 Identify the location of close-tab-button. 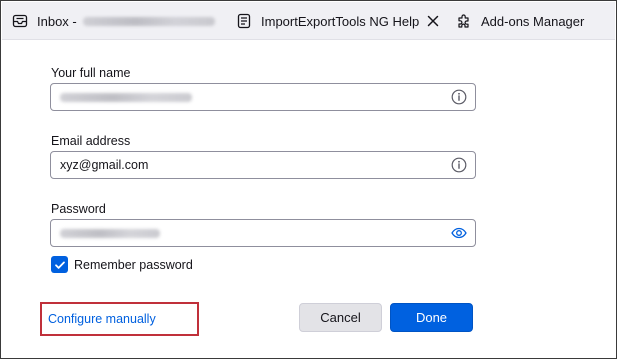
(433, 21).